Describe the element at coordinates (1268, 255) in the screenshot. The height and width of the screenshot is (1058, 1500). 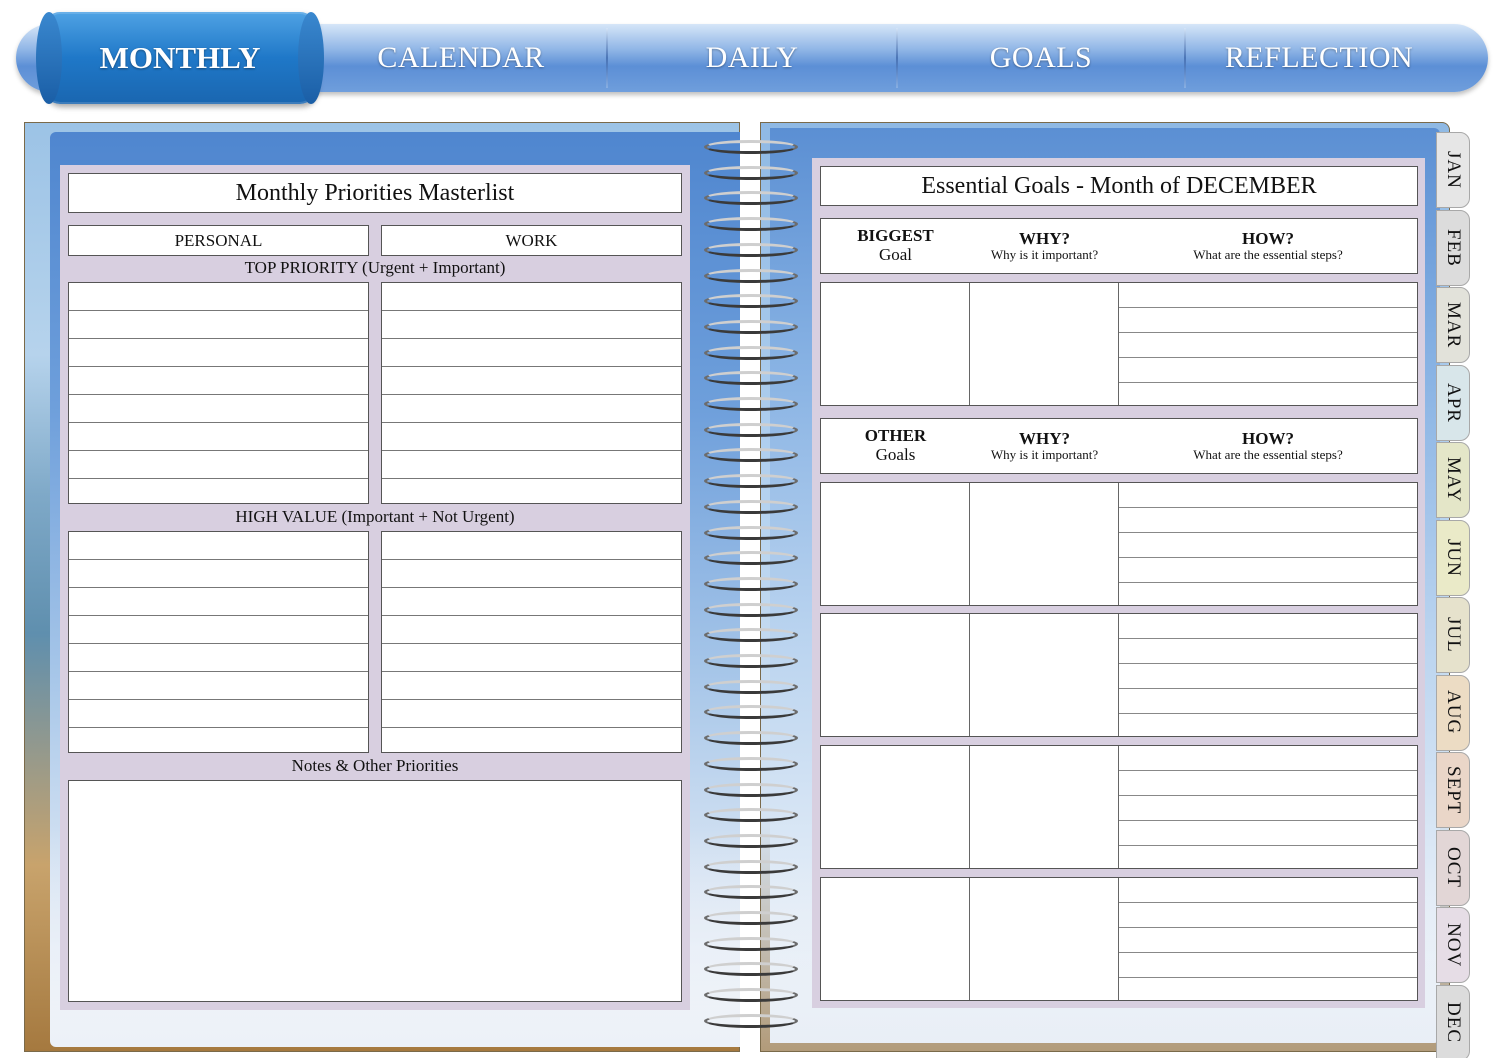
I see `how-sub-label: What are the essential steps?` at that location.